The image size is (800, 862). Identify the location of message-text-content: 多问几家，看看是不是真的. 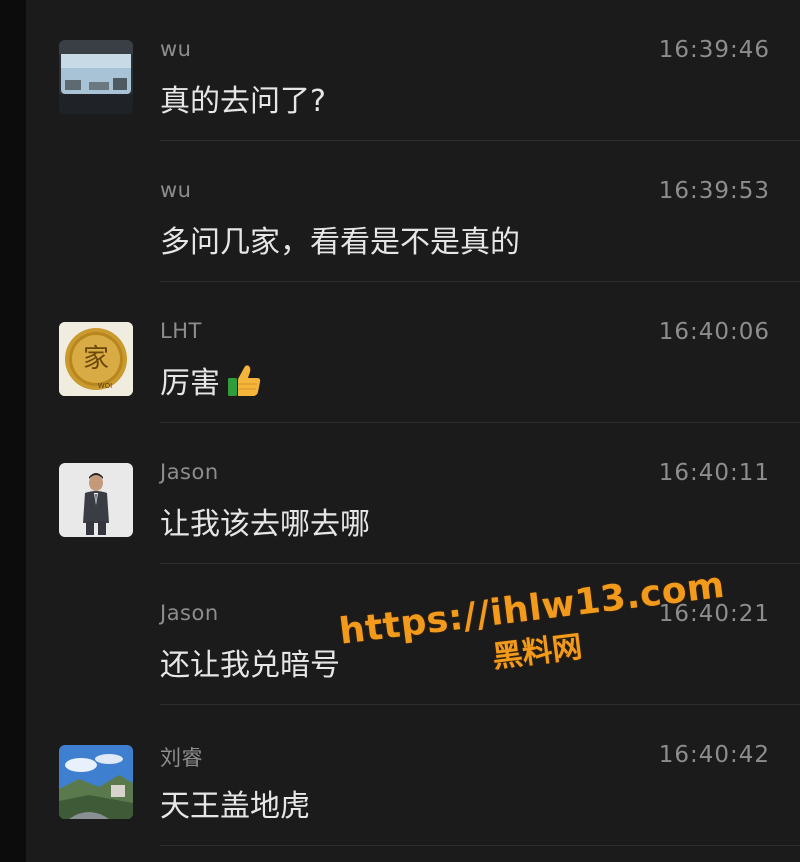
(340, 242).